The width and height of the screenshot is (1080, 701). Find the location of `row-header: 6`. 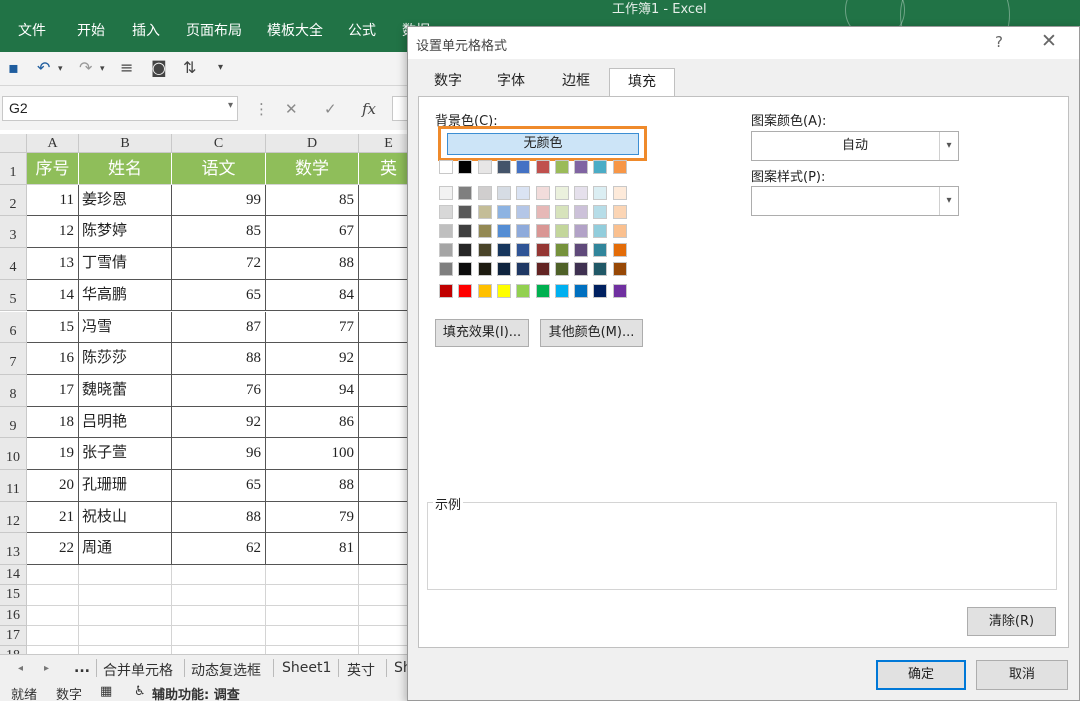

row-header: 6 is located at coordinates (13, 327).